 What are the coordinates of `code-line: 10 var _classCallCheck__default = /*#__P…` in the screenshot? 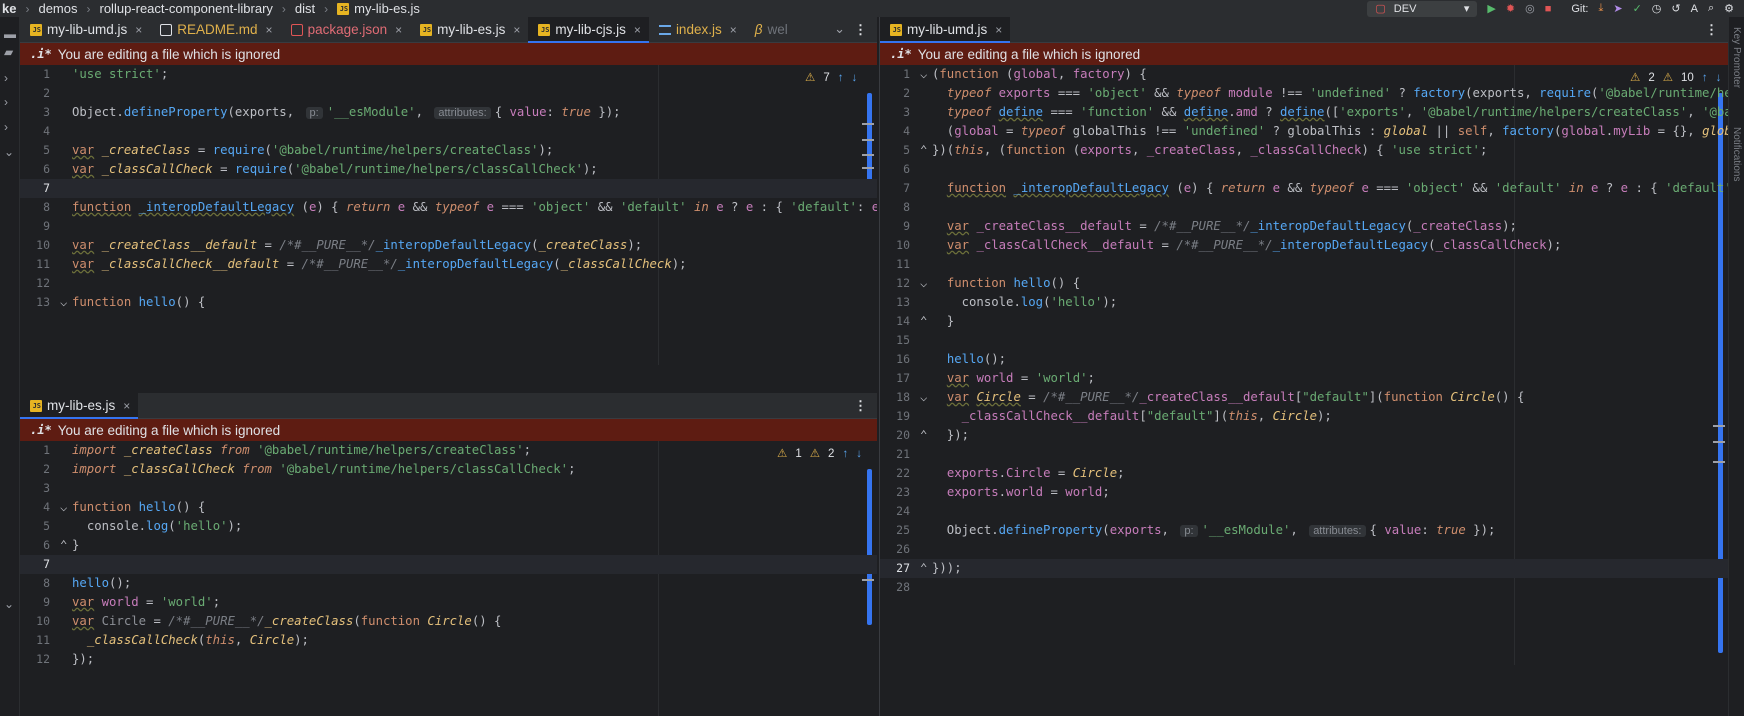 It's located at (1229, 245).